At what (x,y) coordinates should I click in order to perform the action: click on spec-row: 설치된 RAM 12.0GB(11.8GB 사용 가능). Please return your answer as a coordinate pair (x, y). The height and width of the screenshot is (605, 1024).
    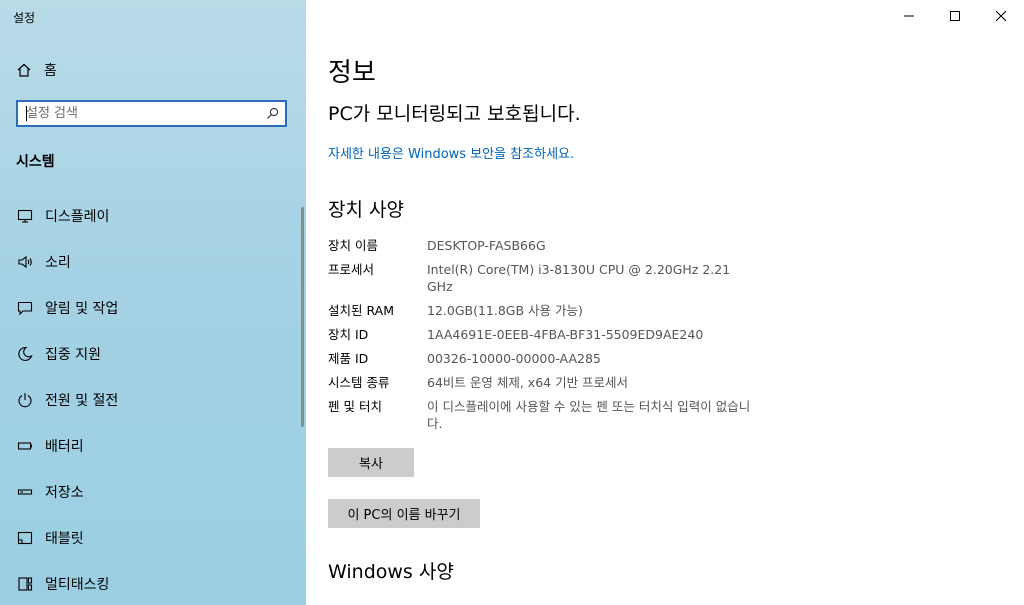
    Looking at the image, I should click on (542, 310).